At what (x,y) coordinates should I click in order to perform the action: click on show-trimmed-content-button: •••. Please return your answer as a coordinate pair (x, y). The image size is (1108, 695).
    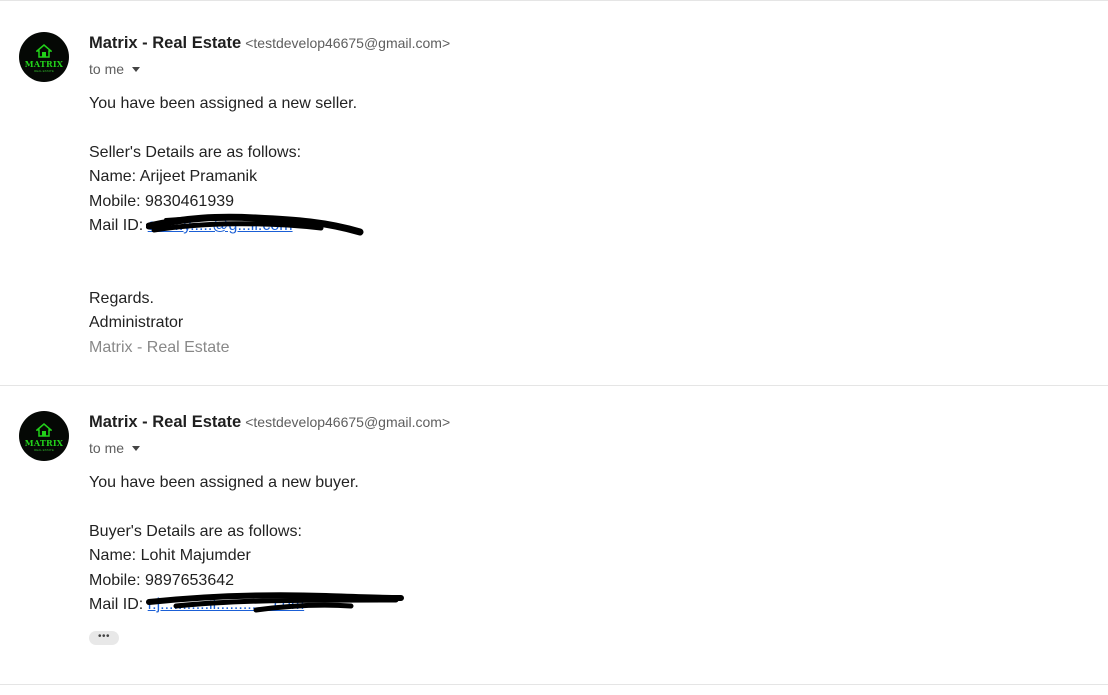
    Looking at the image, I should click on (104, 638).